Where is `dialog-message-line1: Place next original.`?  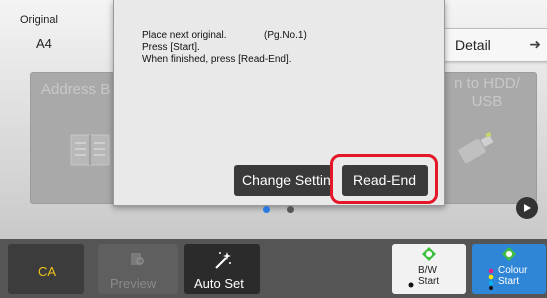
dialog-message-line1: Place next original. is located at coordinates (184, 35).